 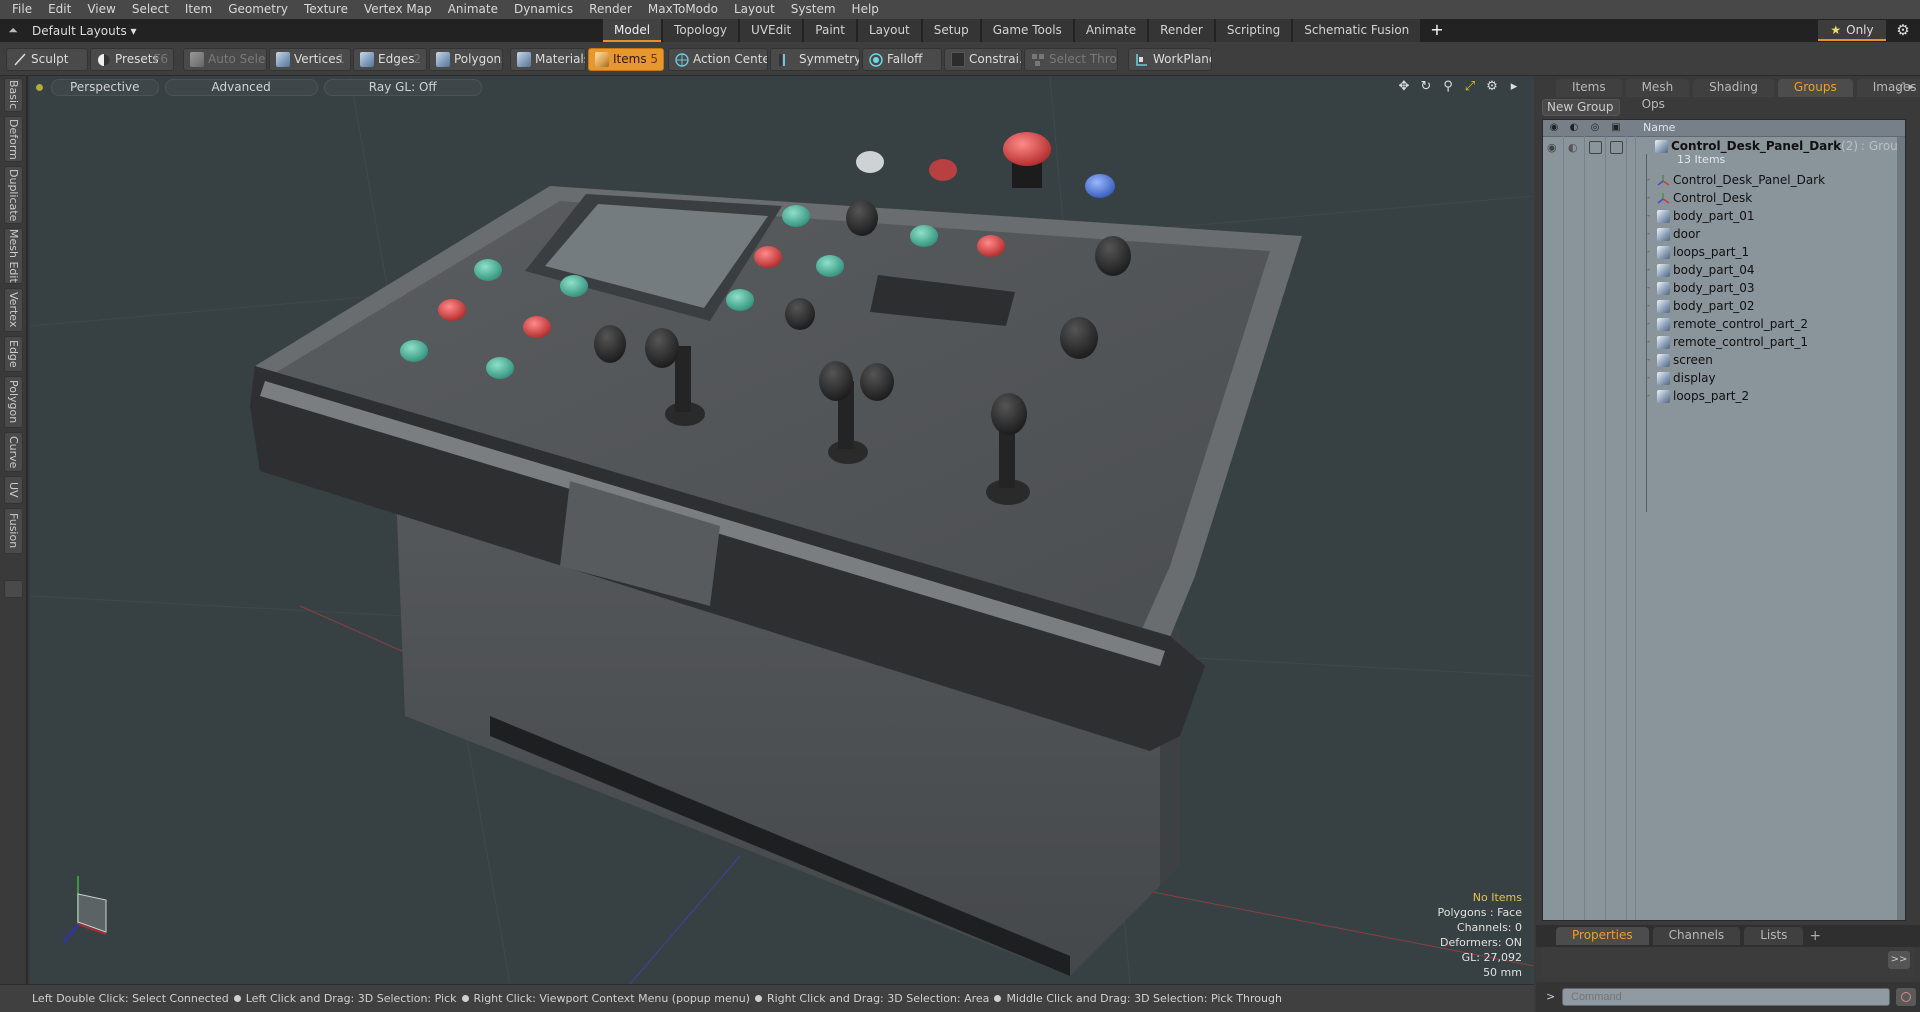 I want to click on tab-render: Render, so click(x=1181, y=30).